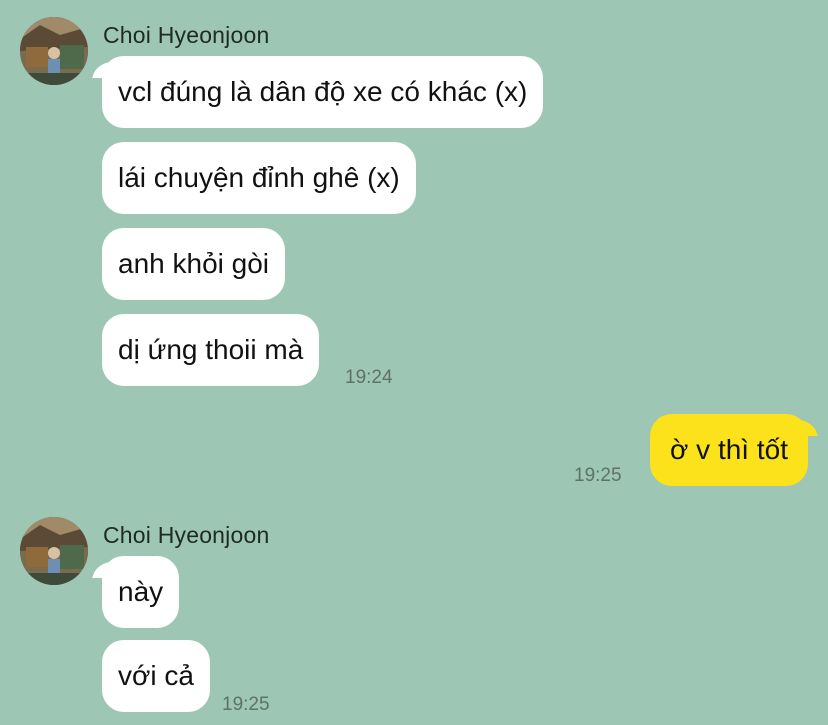 The width and height of the screenshot is (828, 725). What do you see at coordinates (369, 377) in the screenshot?
I see `message-timestamp: 19:24` at bounding box center [369, 377].